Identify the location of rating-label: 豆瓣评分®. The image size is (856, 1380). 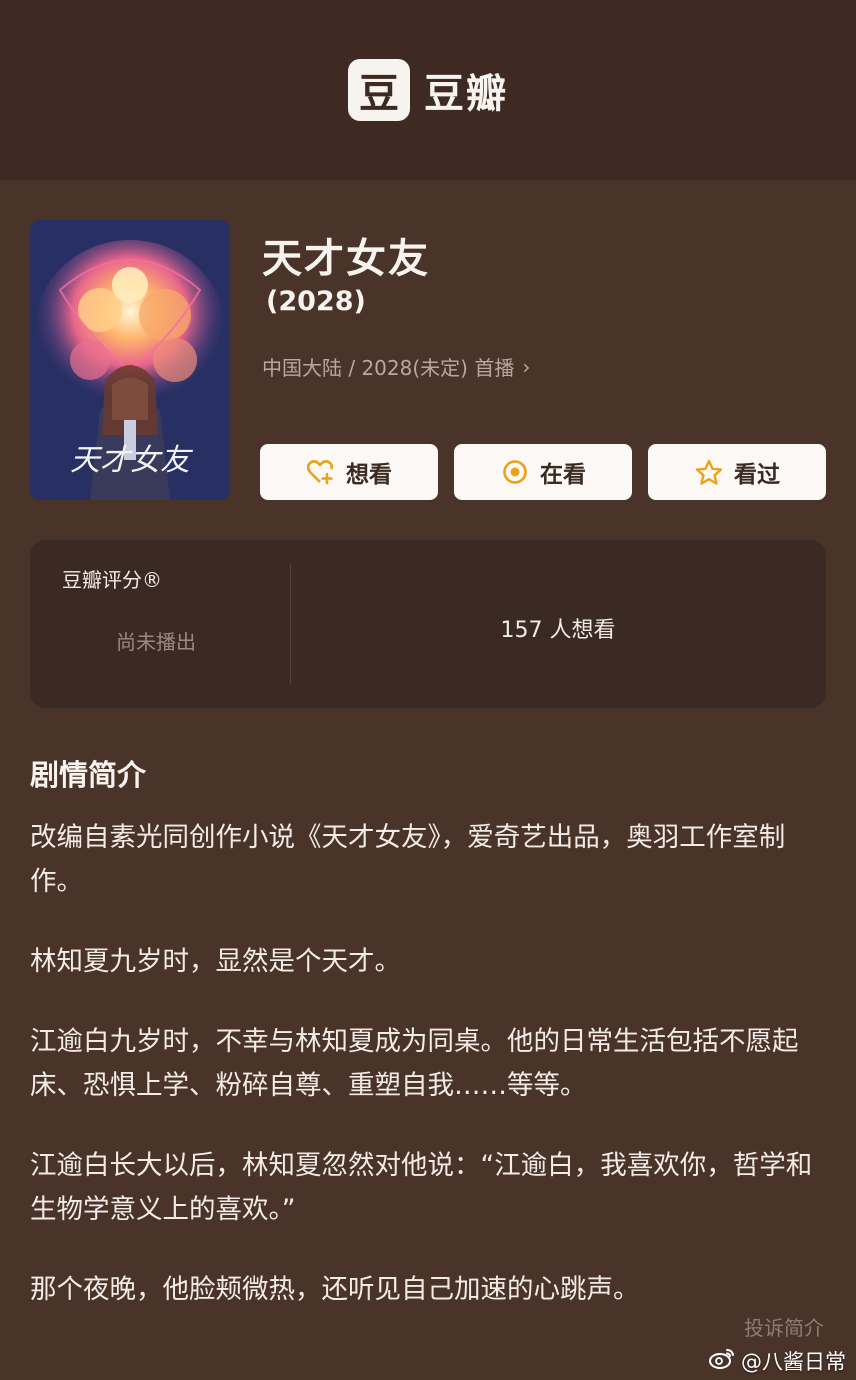
(112, 580).